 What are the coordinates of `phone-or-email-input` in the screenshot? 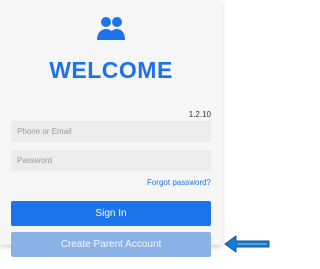 It's located at (111, 131).